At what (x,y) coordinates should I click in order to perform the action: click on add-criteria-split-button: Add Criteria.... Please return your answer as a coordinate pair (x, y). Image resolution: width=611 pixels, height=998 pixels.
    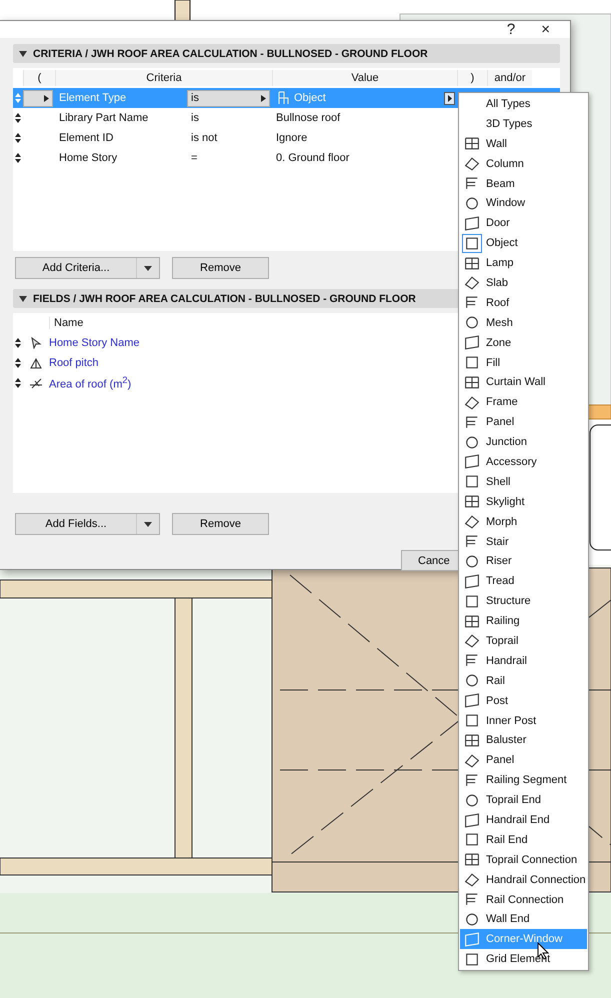
    Looking at the image, I should click on (87, 268).